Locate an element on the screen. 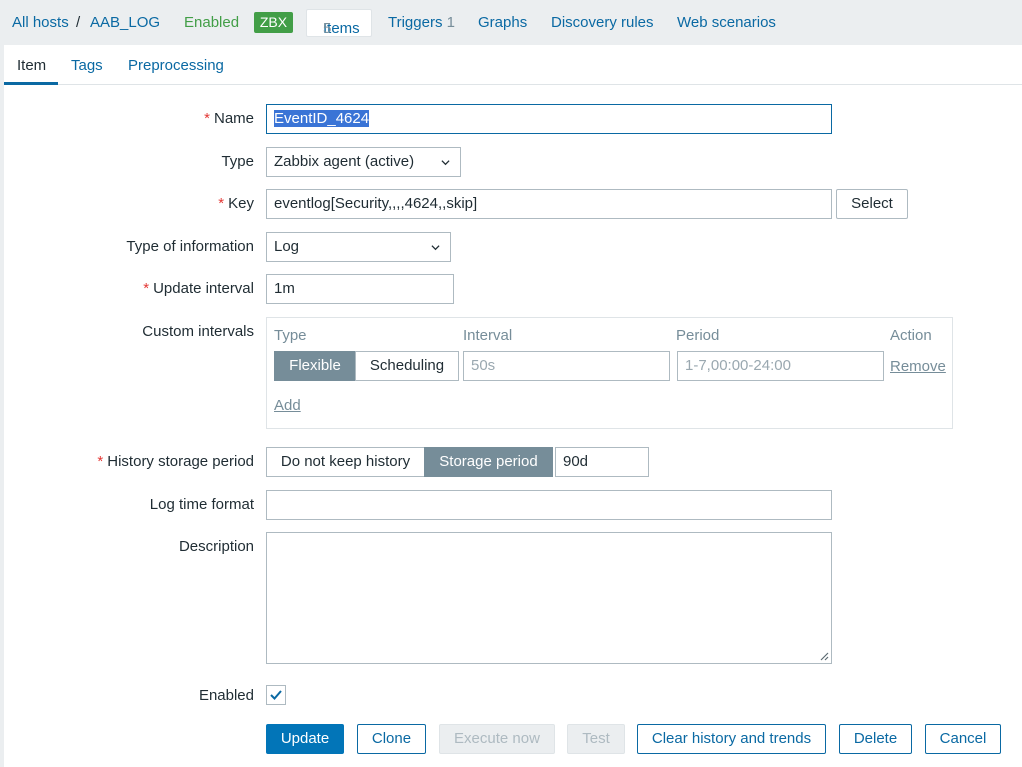 The width and height of the screenshot is (1022, 767). clone-button: Clone is located at coordinates (391, 739).